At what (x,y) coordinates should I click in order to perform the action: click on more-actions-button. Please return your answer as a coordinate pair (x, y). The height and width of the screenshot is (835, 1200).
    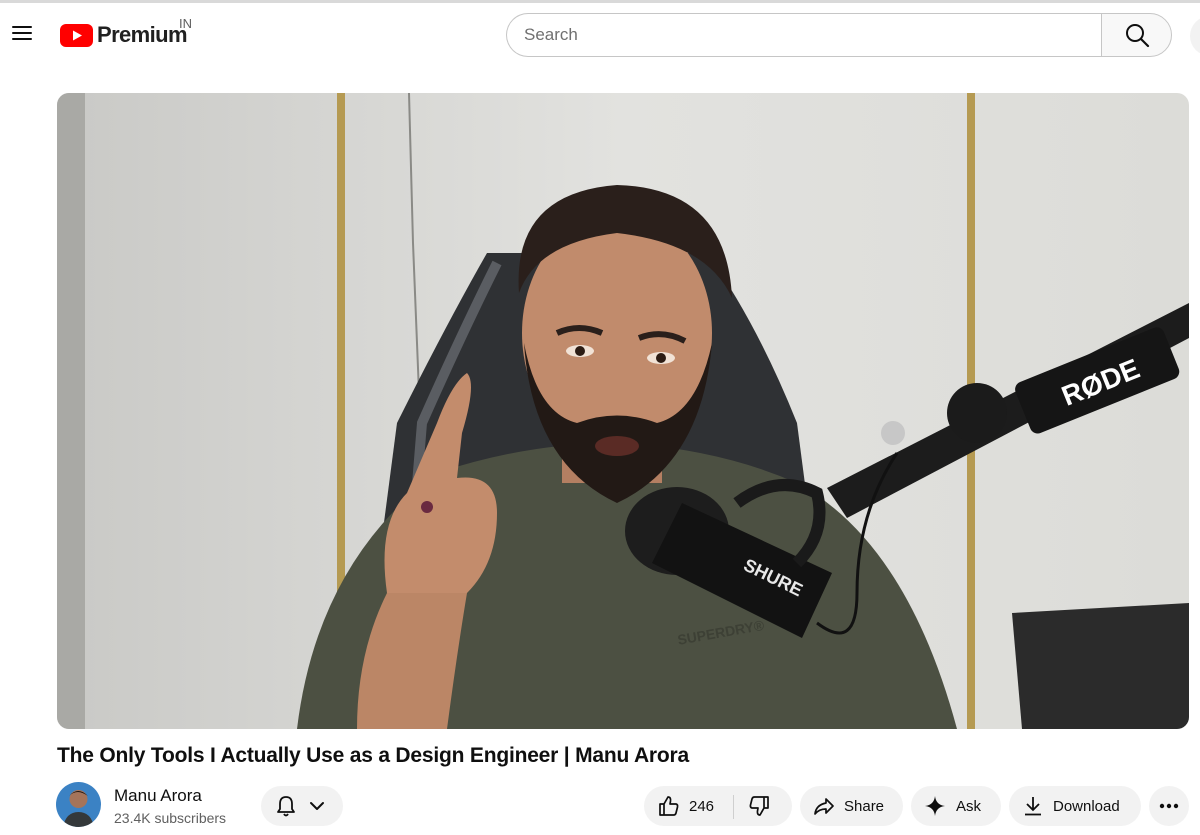
    Looking at the image, I should click on (1169, 806).